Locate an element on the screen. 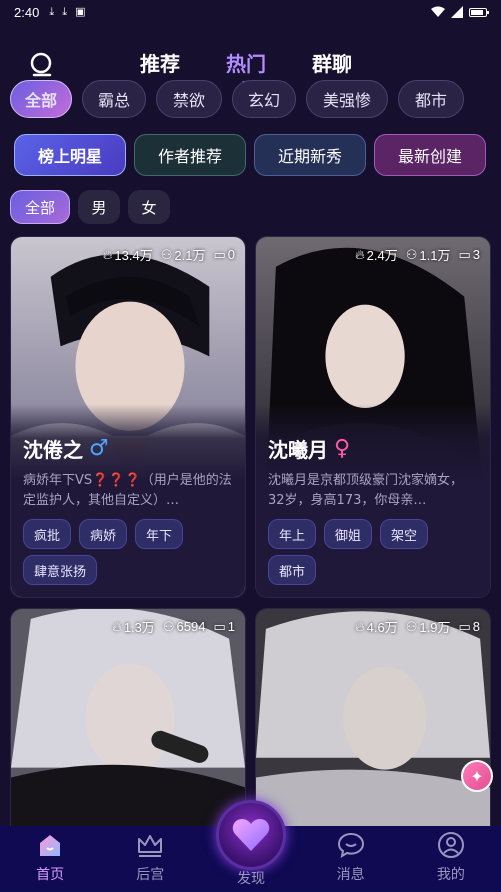 Image resolution: width=501 pixels, height=892 pixels. nav-messages: 消息 is located at coordinates (351, 857).